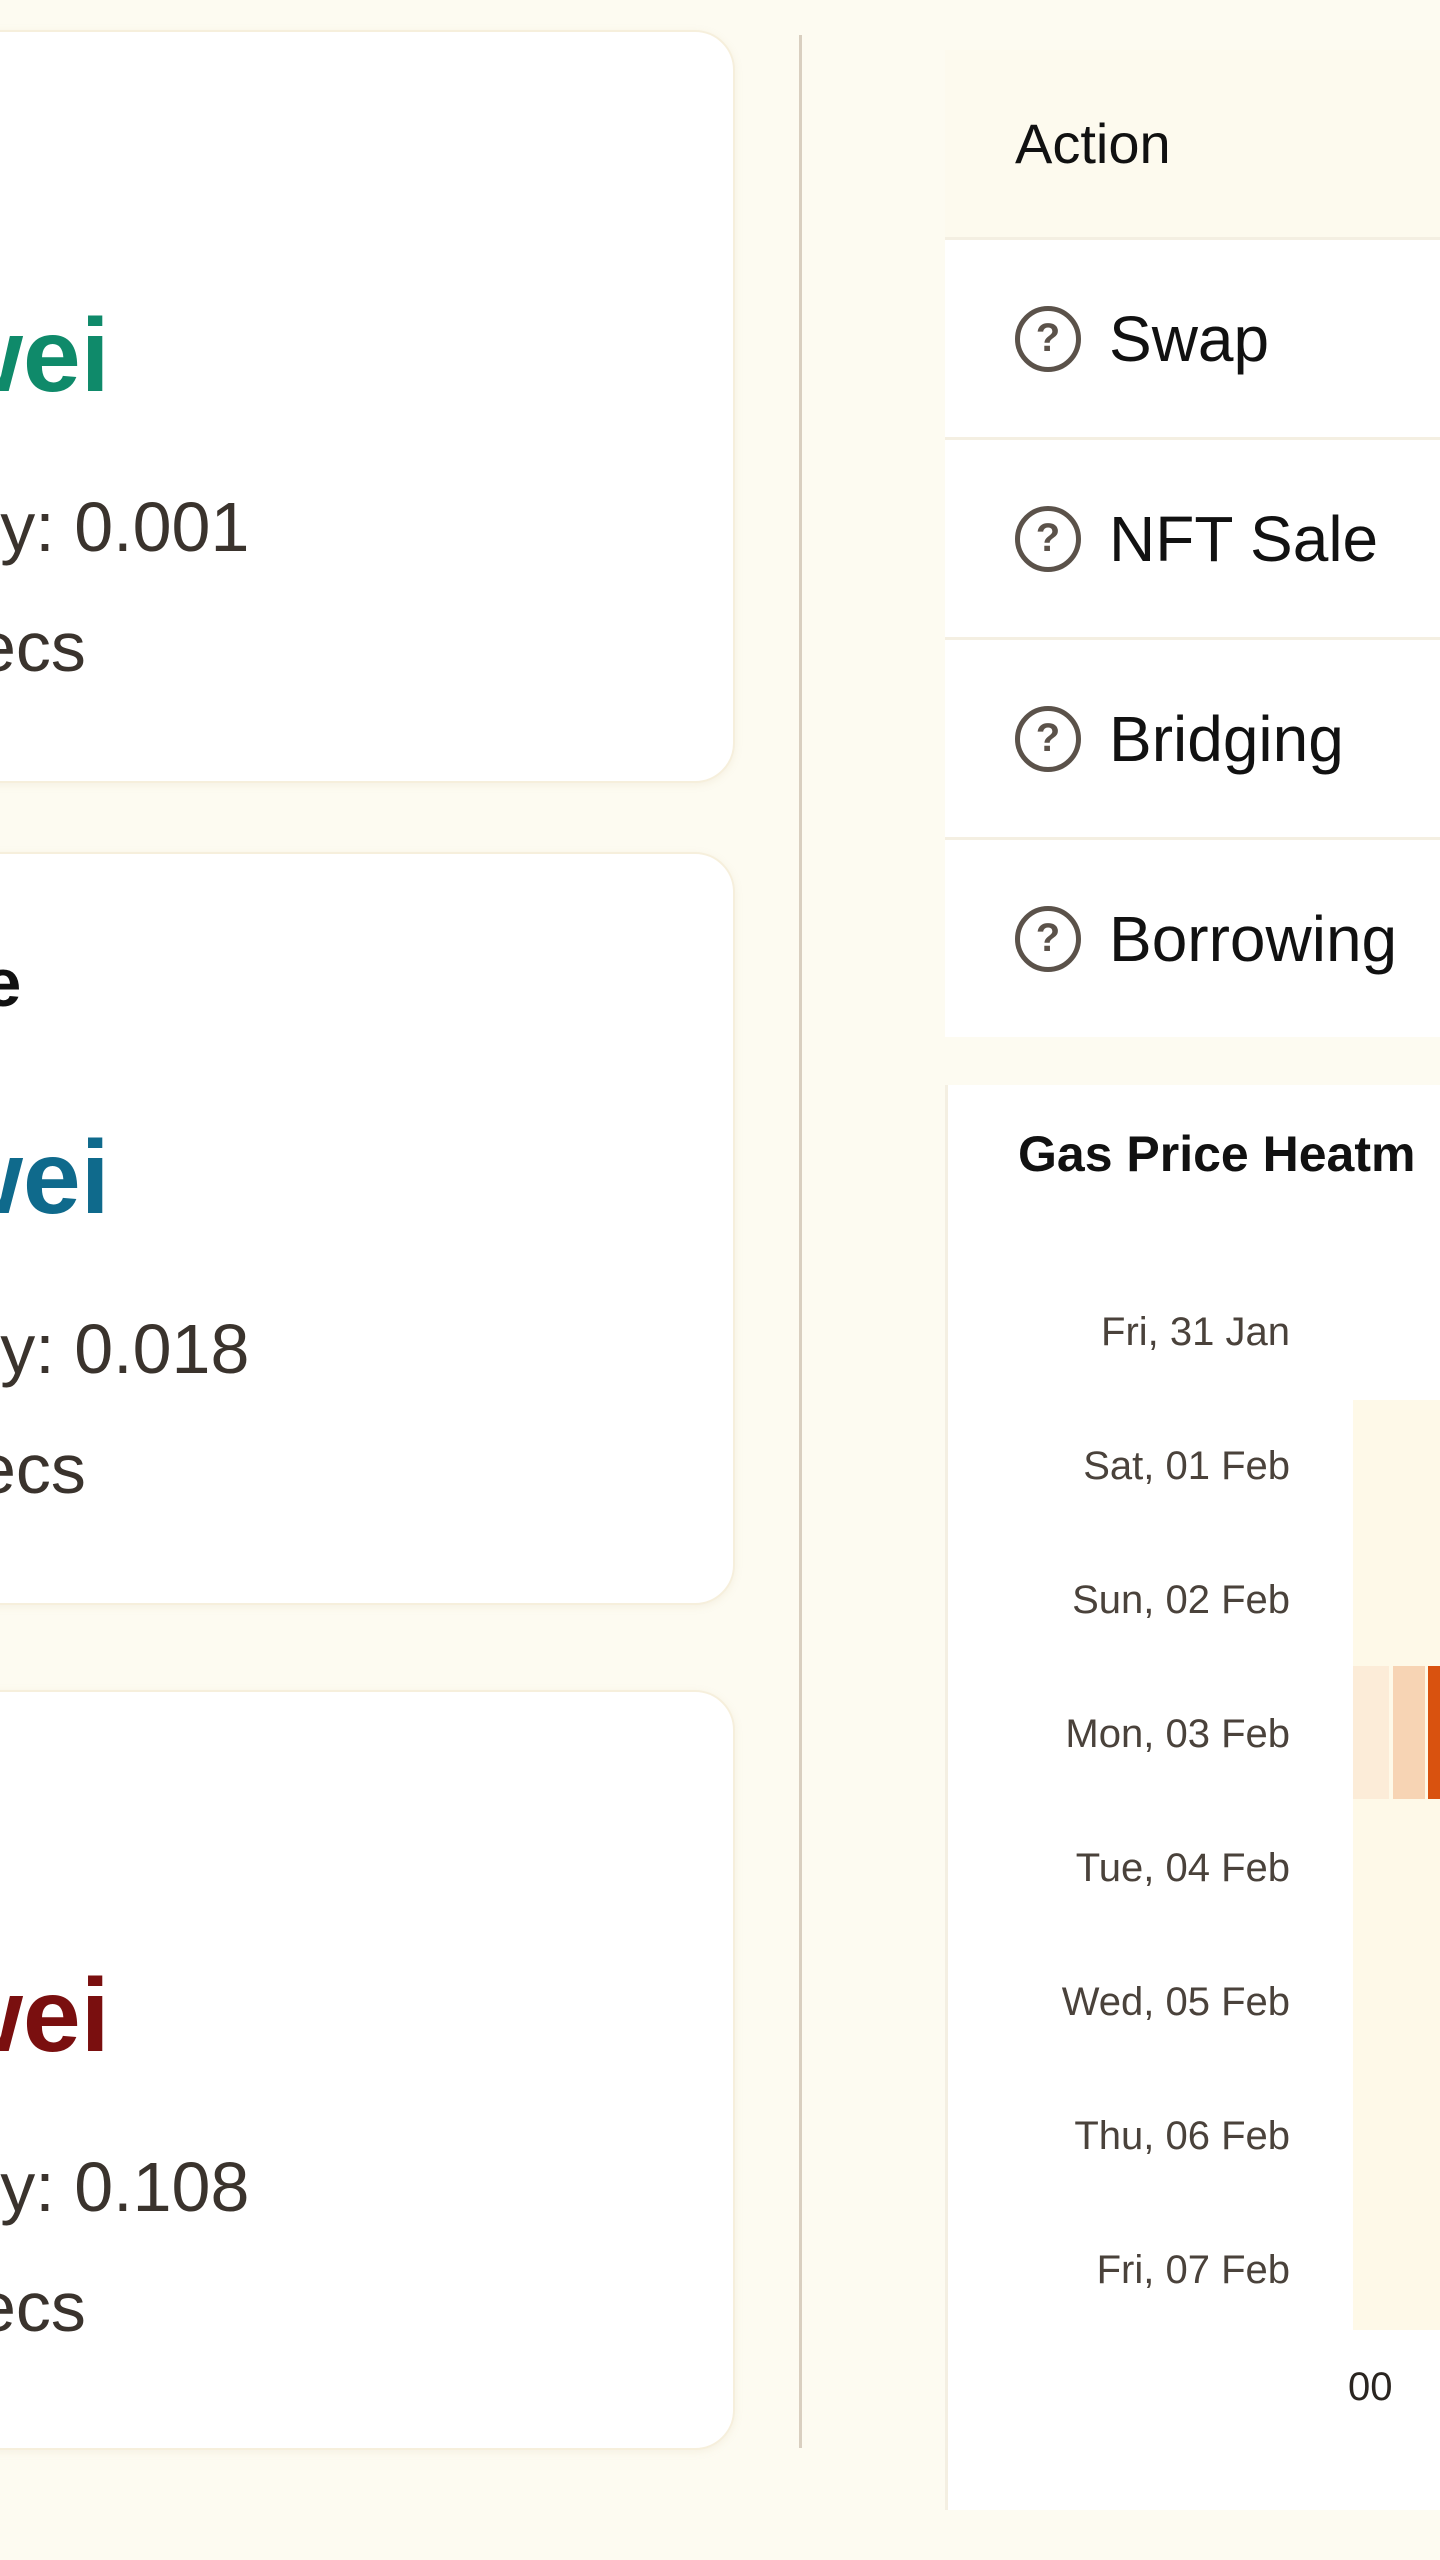 The image size is (1440, 2560). I want to click on action-label: NFT Sale, so click(1244, 538).